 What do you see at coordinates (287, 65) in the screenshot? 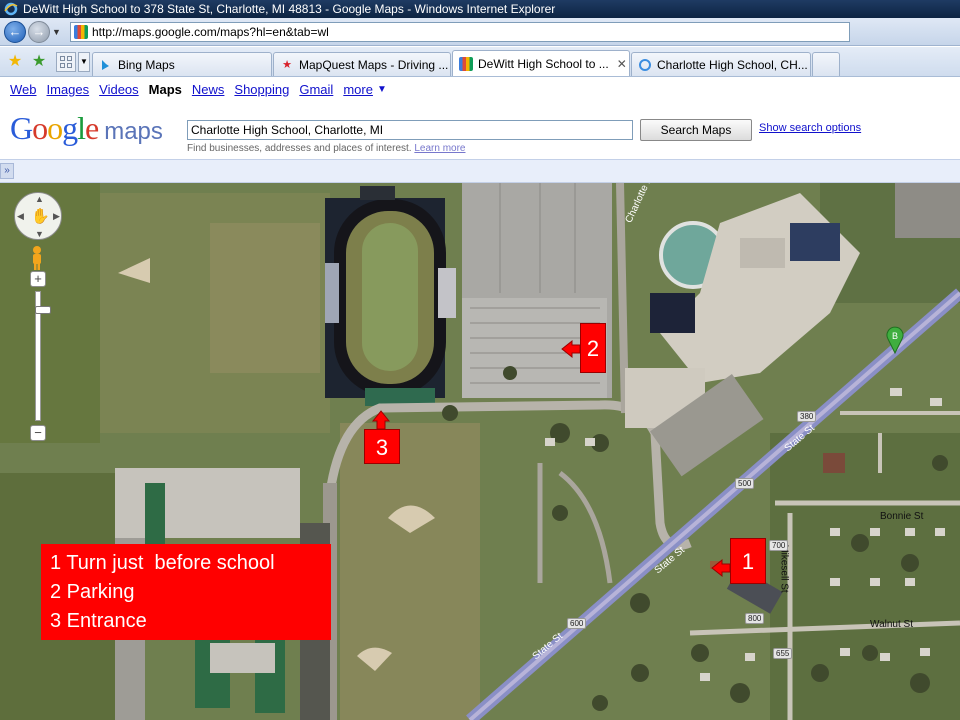
I see `mapquest-star-icon: ★` at bounding box center [287, 65].